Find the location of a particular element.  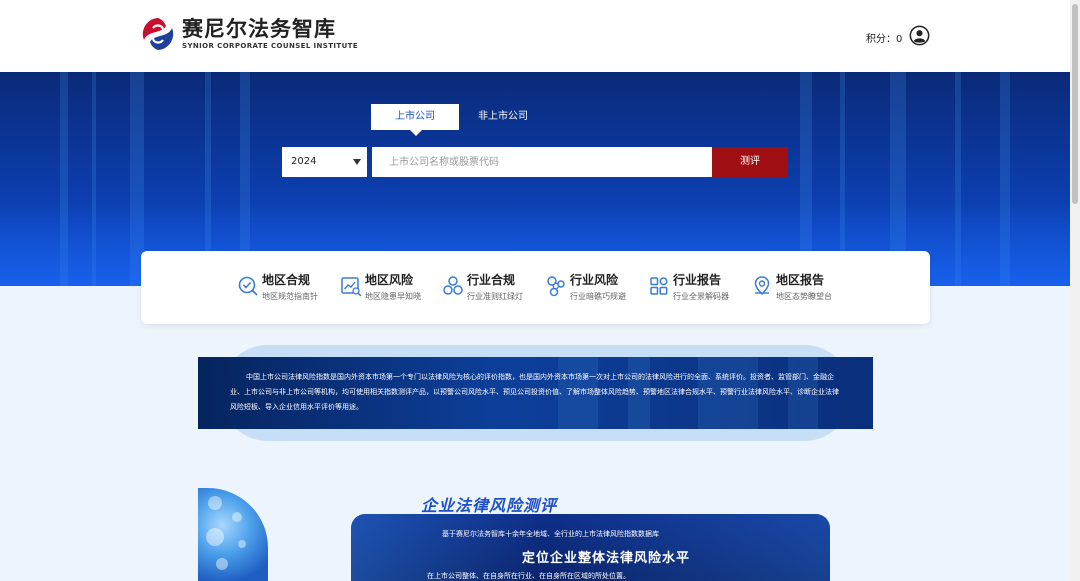

brand-name-en: SYNIOR CORPORATE COUNSEL INSTITUTE is located at coordinates (270, 46).